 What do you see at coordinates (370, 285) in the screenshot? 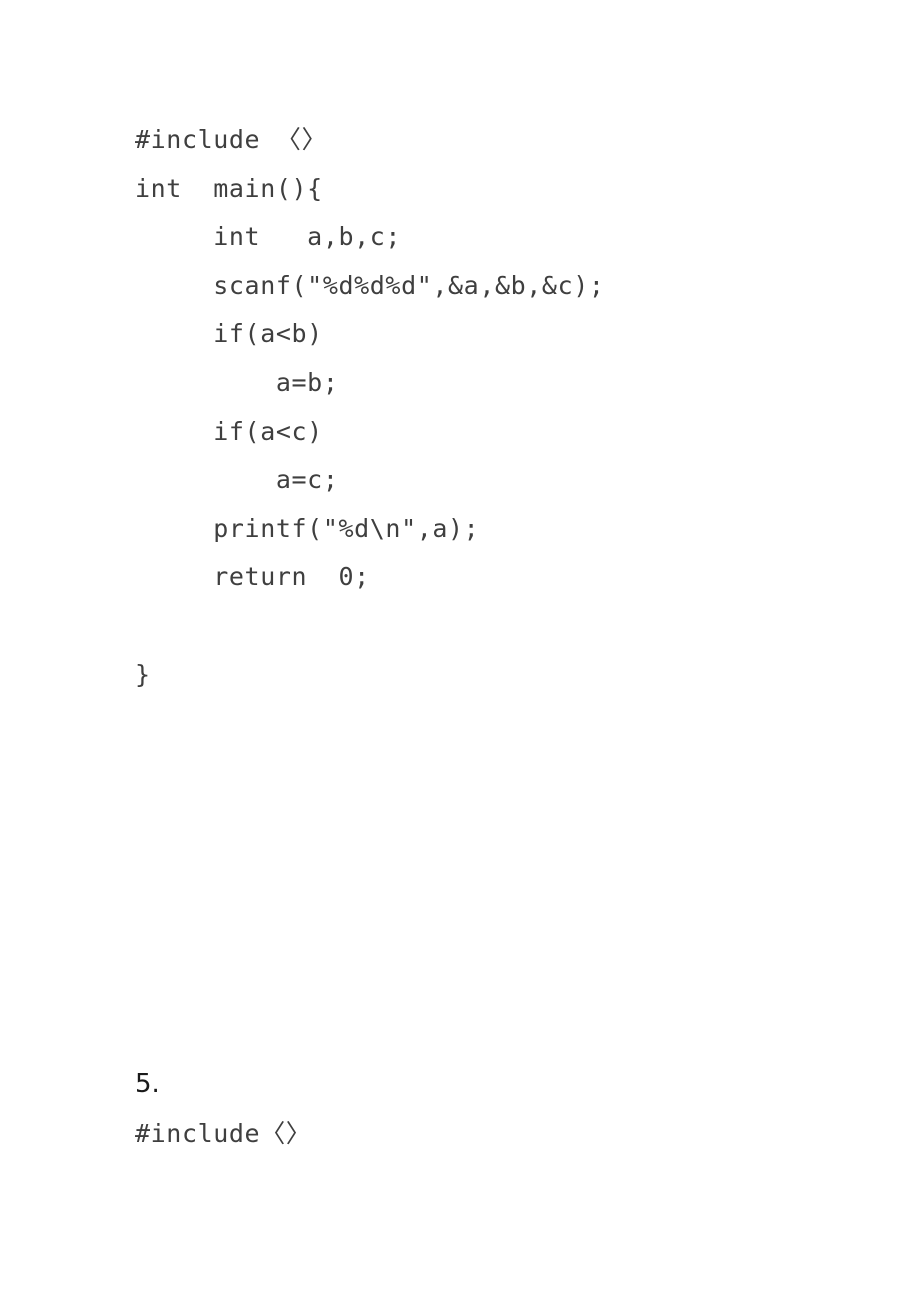
I see `code-line: scanf("%d%d%d",&a,&b,&c);` at bounding box center [370, 285].